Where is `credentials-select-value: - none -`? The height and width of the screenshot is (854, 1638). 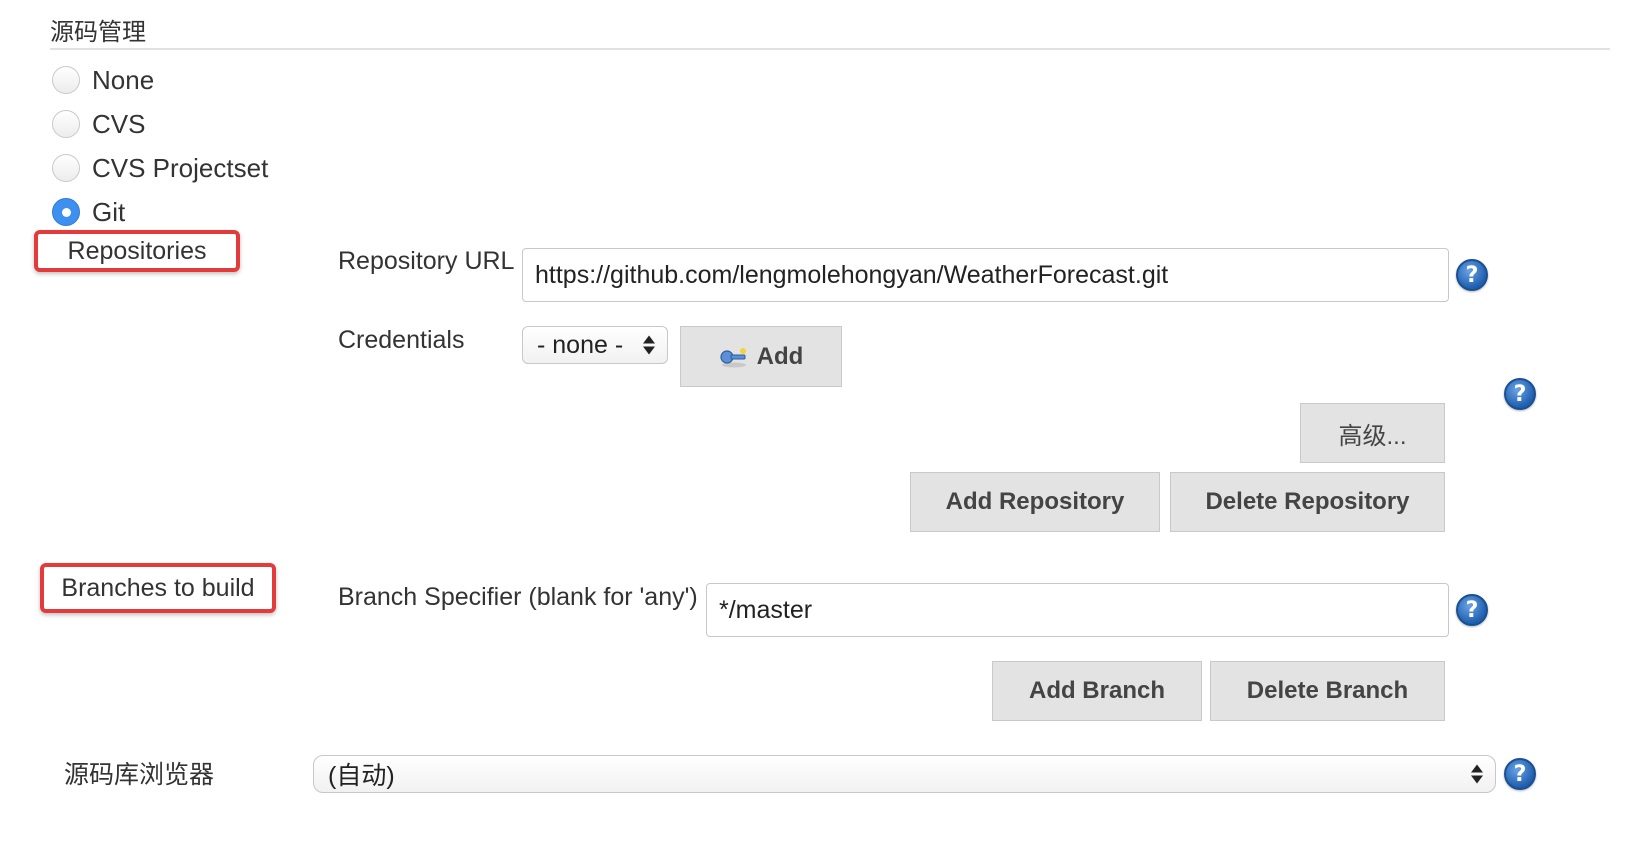 credentials-select-value: - none - is located at coordinates (580, 344).